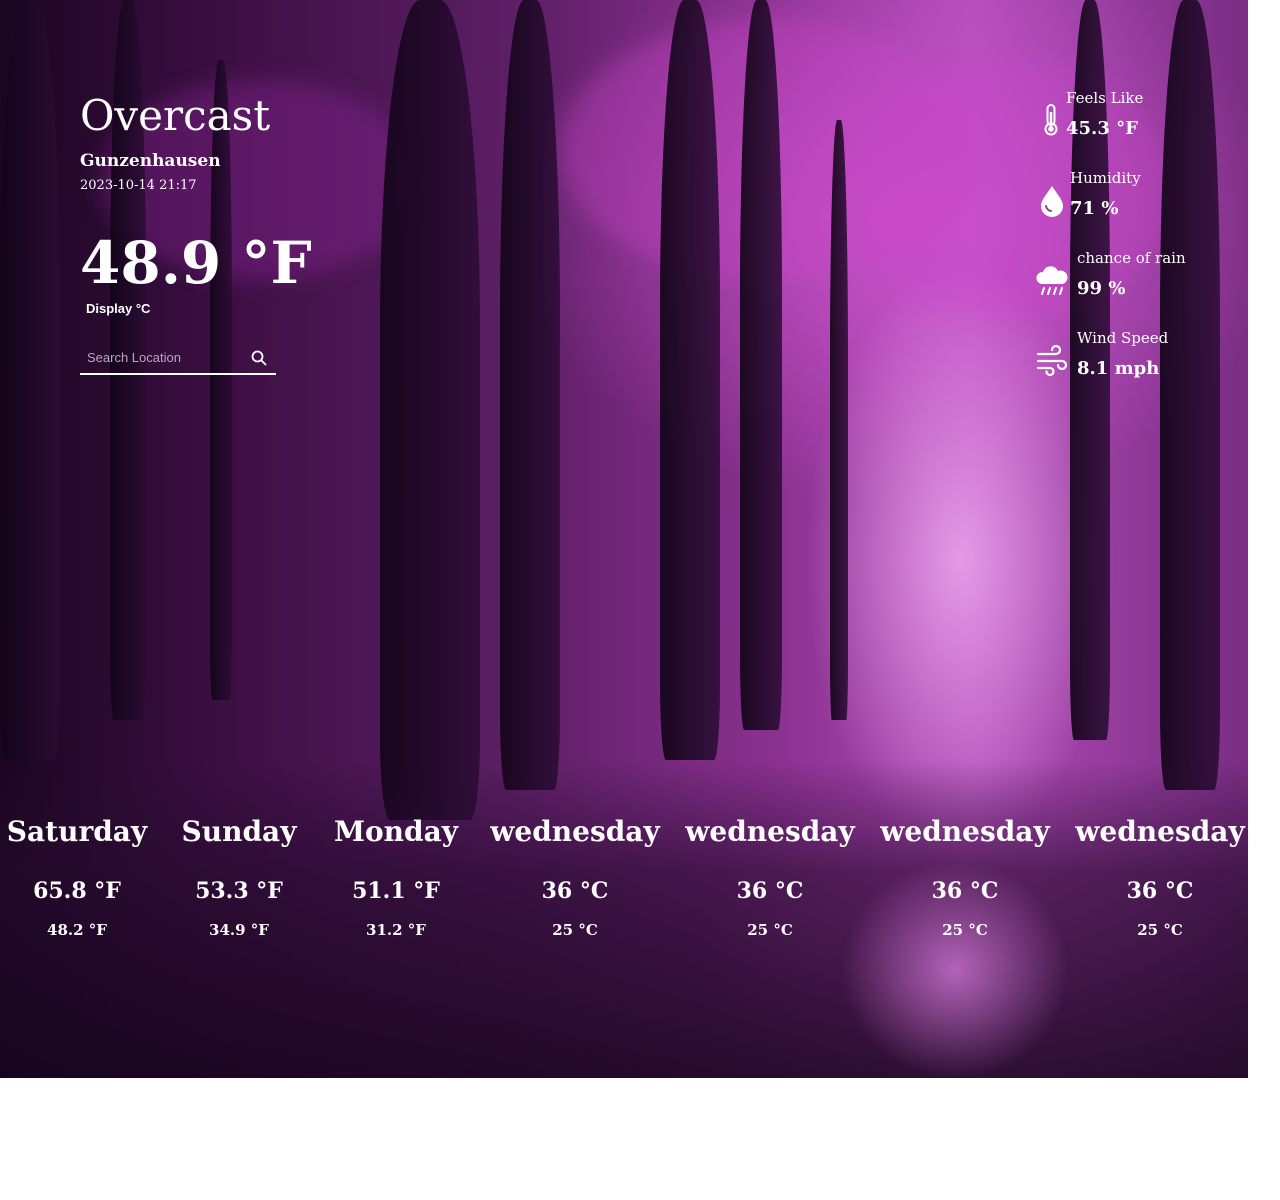 This screenshot has height=1200, width=1280. Describe the element at coordinates (77, 876) in the screenshot. I see `forecast-day: Saturday 65.8 °F 48.2 °F` at that location.